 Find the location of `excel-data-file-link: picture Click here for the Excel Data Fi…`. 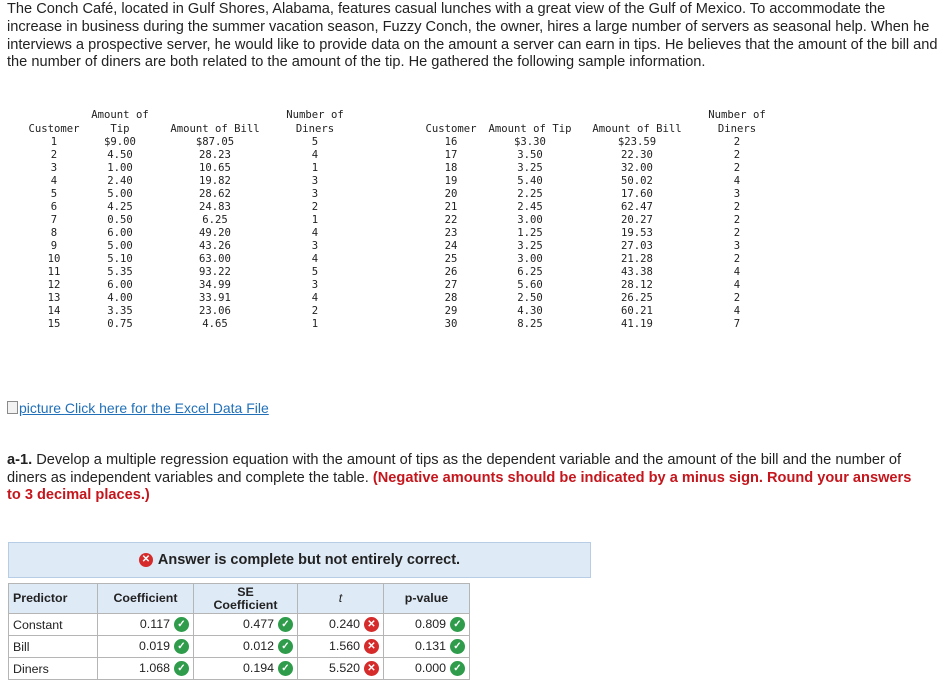

excel-data-file-link: picture Click here for the Excel Data Fi… is located at coordinates (138, 408).